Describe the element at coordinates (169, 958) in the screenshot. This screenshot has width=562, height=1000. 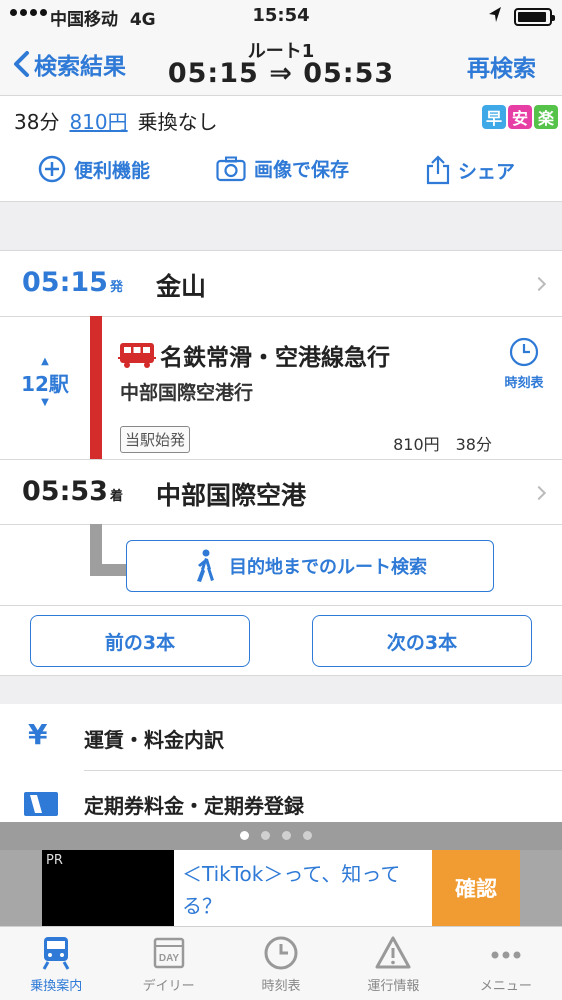
I see `svg-text: DAY` at that location.